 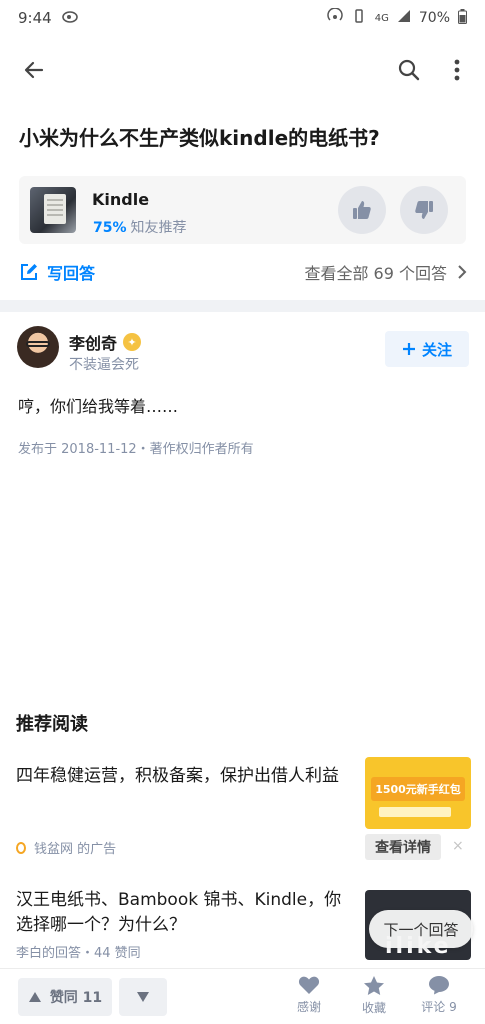 What do you see at coordinates (78, 953) in the screenshot?
I see `recommend-item-meta: 李白的回答・44 赞同` at bounding box center [78, 953].